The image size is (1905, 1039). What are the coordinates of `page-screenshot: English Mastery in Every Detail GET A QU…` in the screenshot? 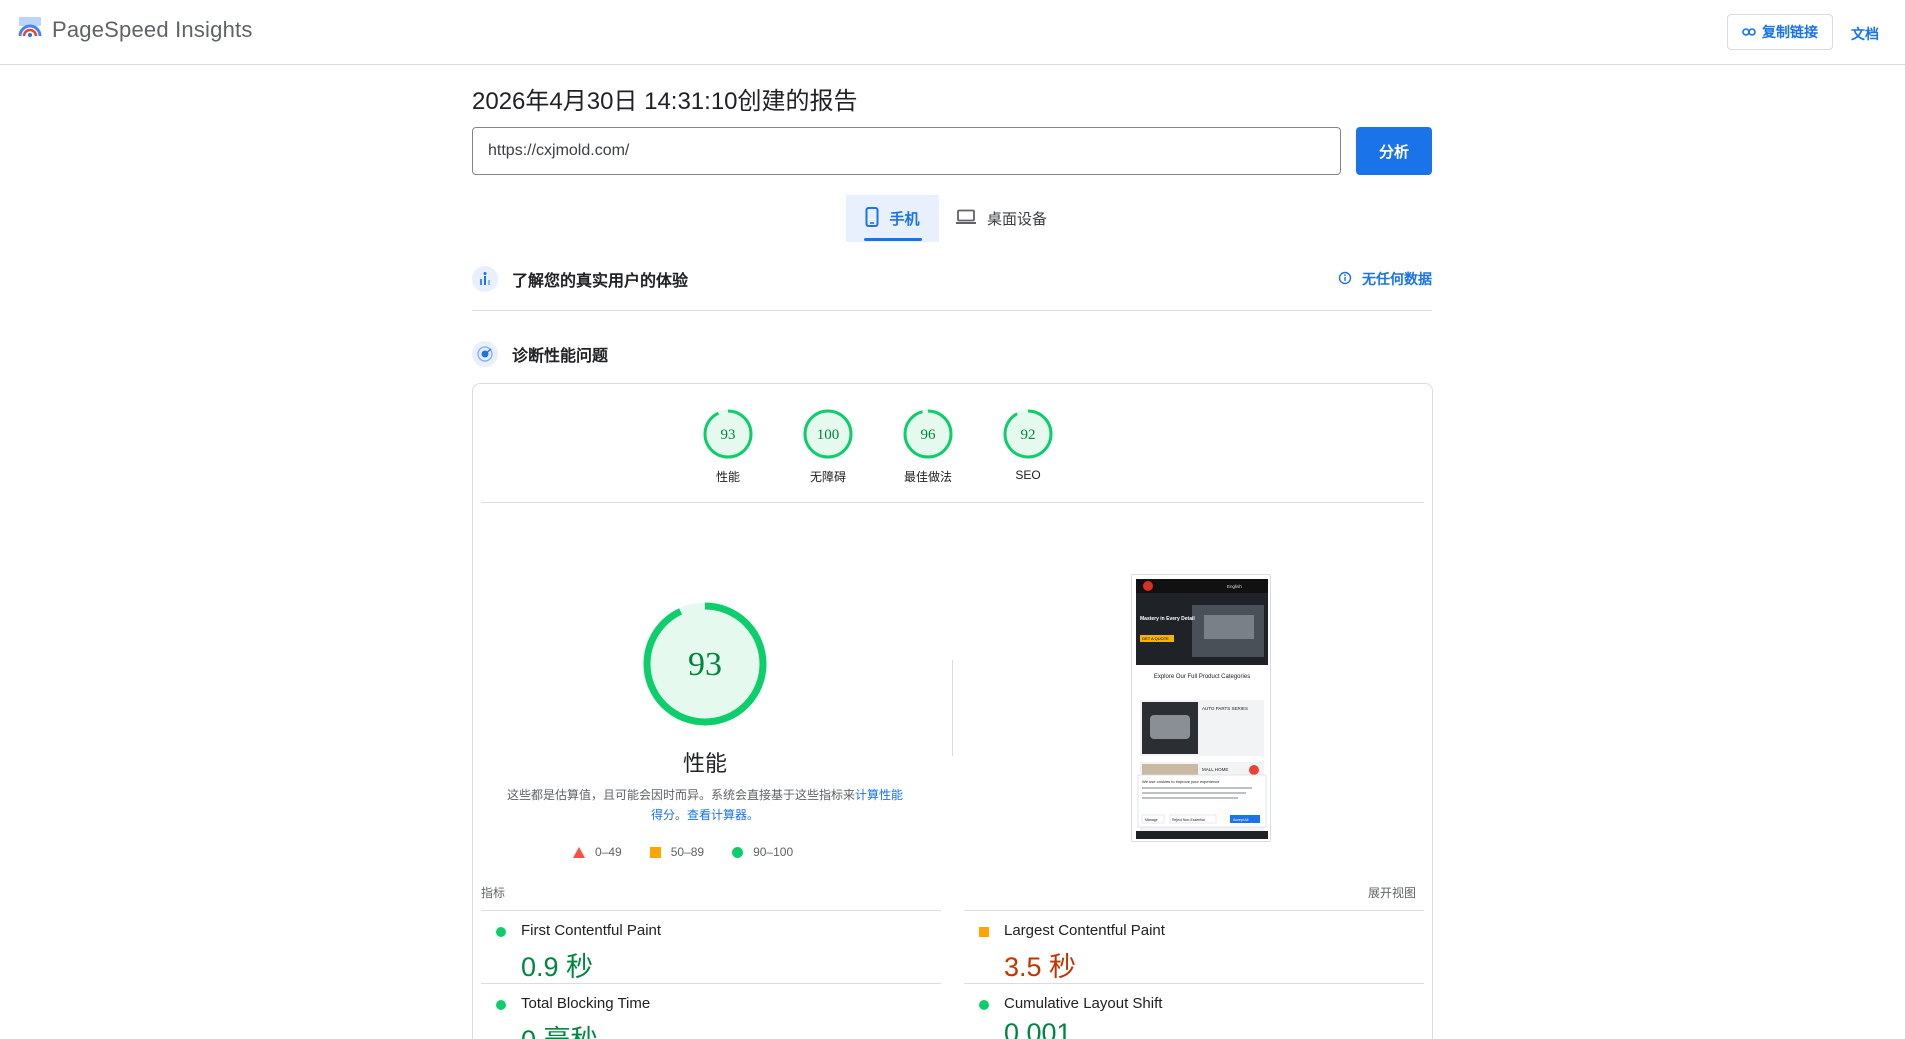 It's located at (1201, 708).